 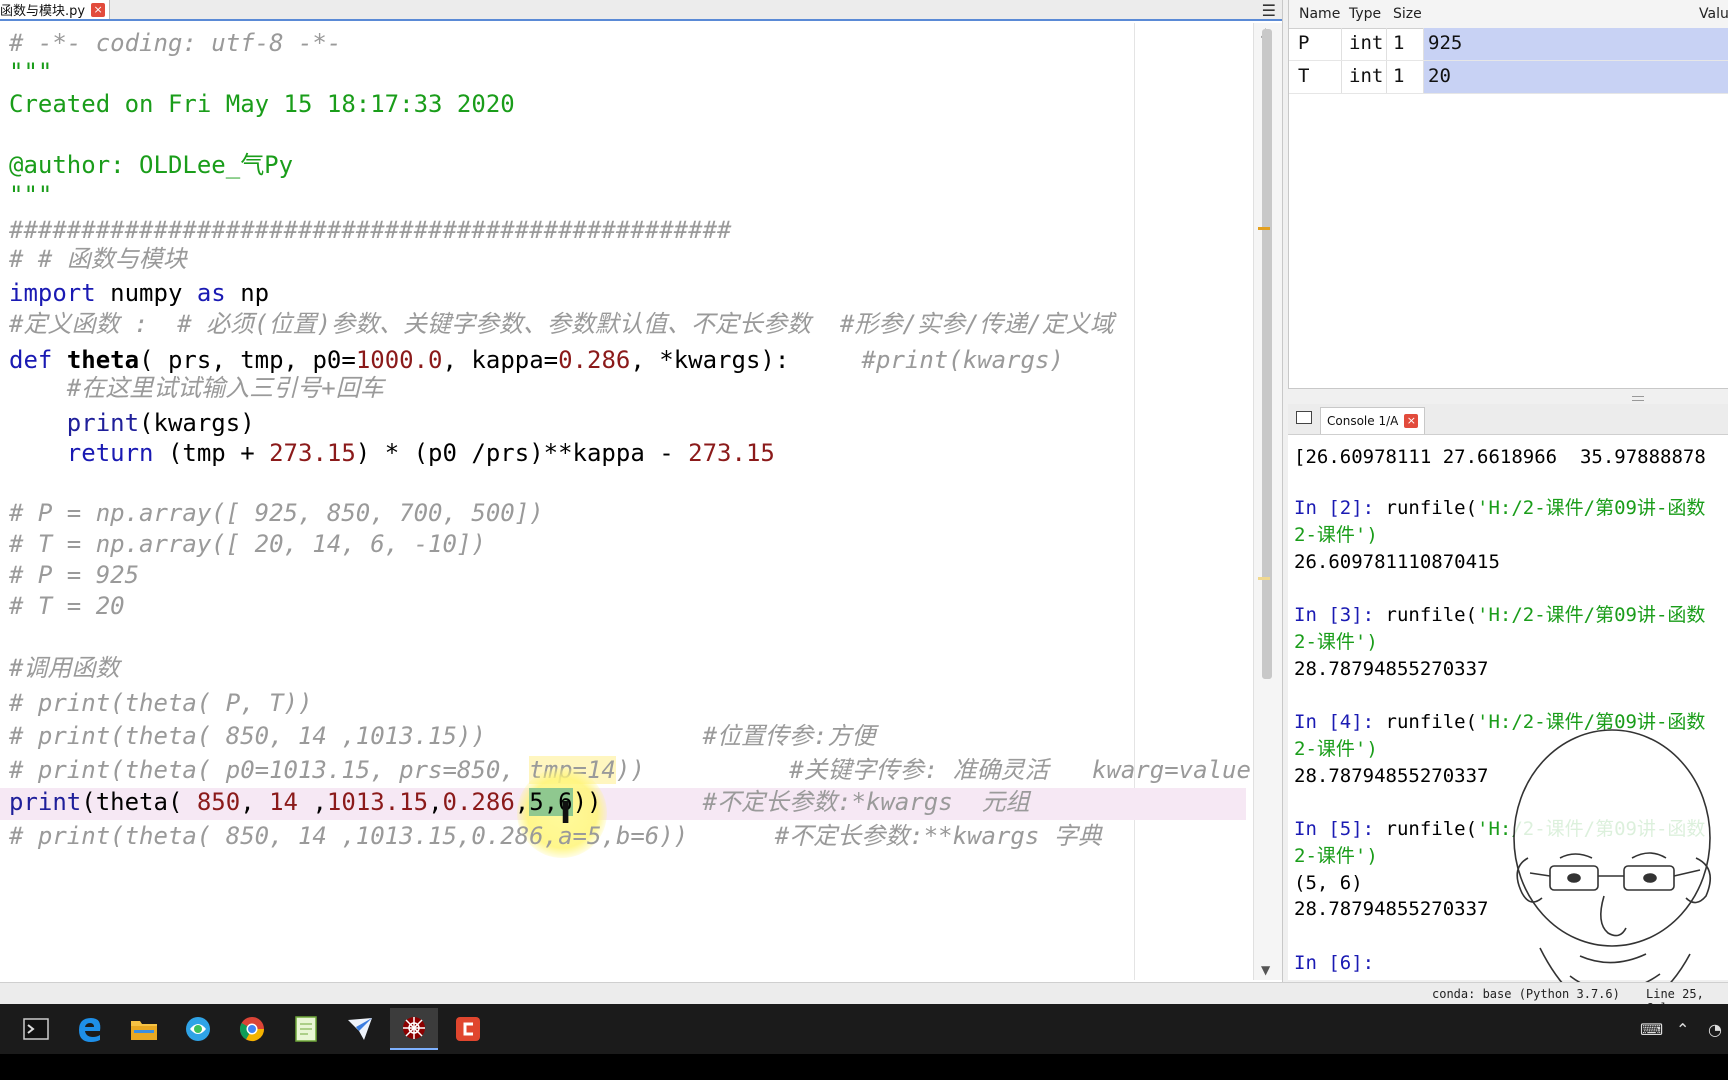 What do you see at coordinates (1508, 419) in the screenshot?
I see `console-tab-bar: Console 1/A ×` at bounding box center [1508, 419].